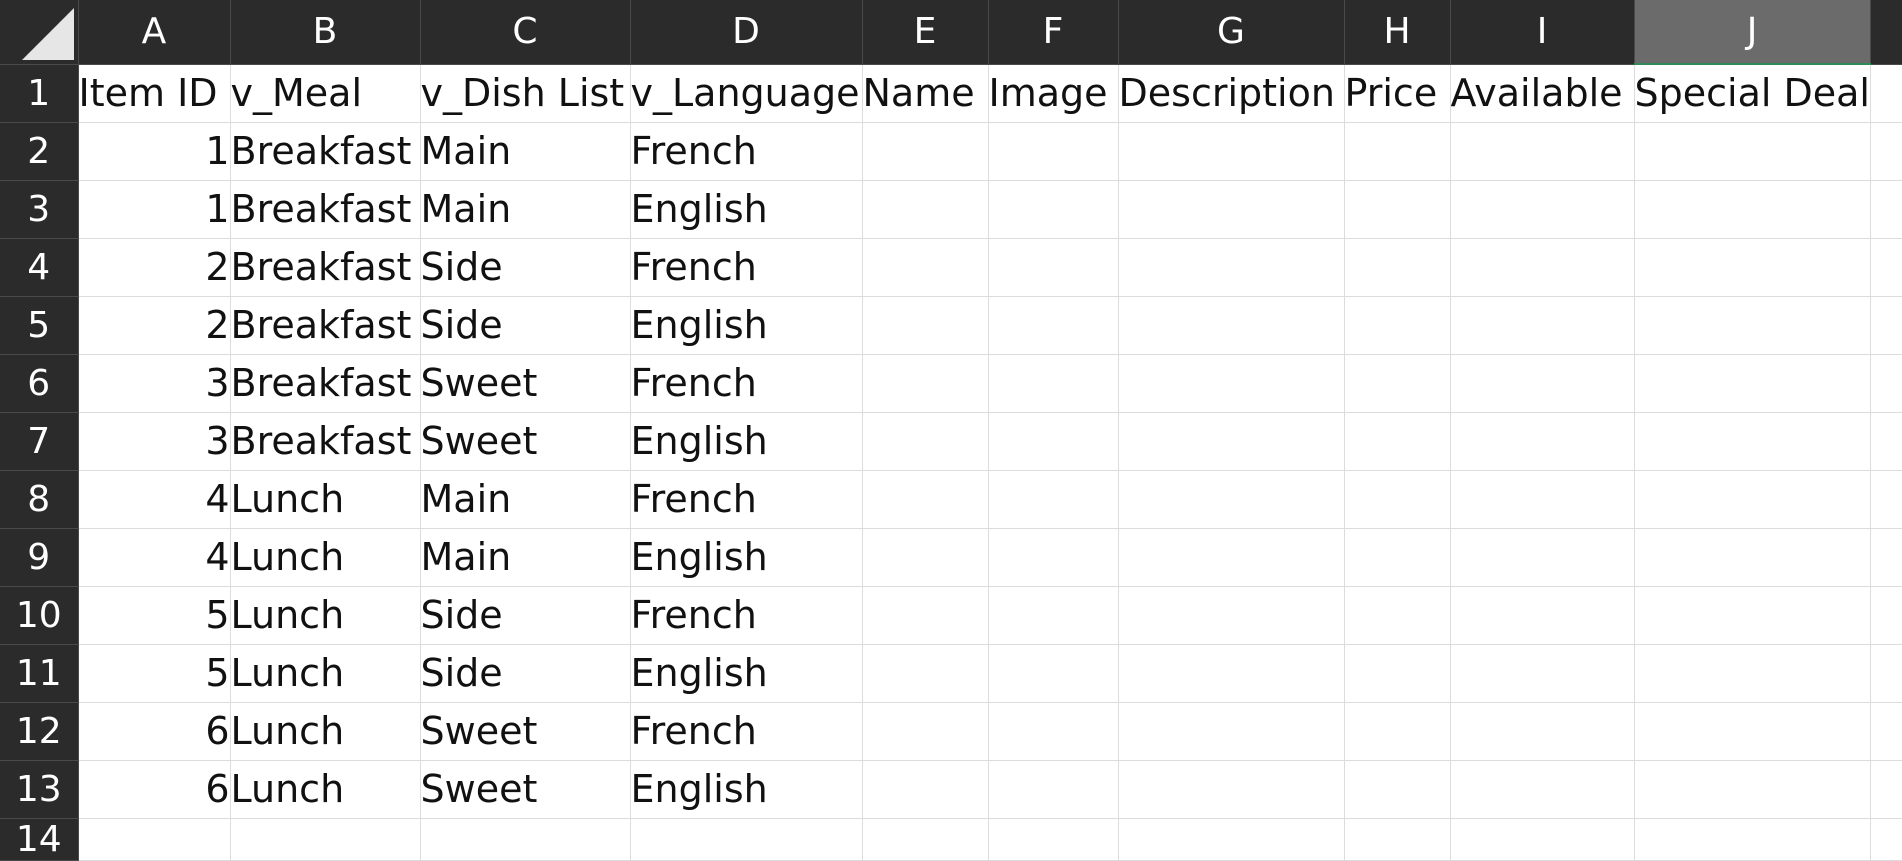 This screenshot has height=861, width=1902. I want to click on row-header: 2, so click(39, 151).